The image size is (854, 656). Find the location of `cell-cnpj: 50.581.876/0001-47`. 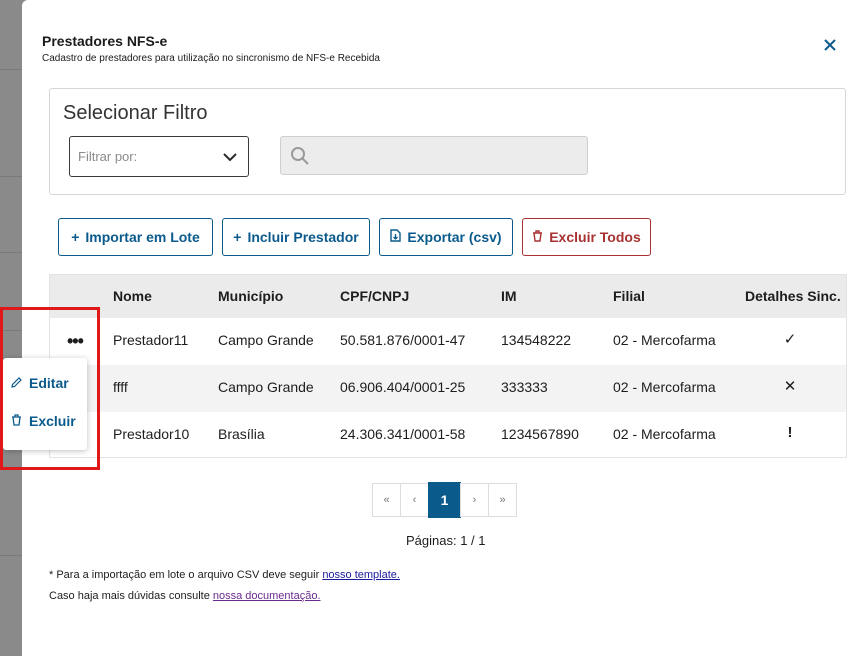

cell-cnpj: 50.581.876/0001-47 is located at coordinates (403, 340).